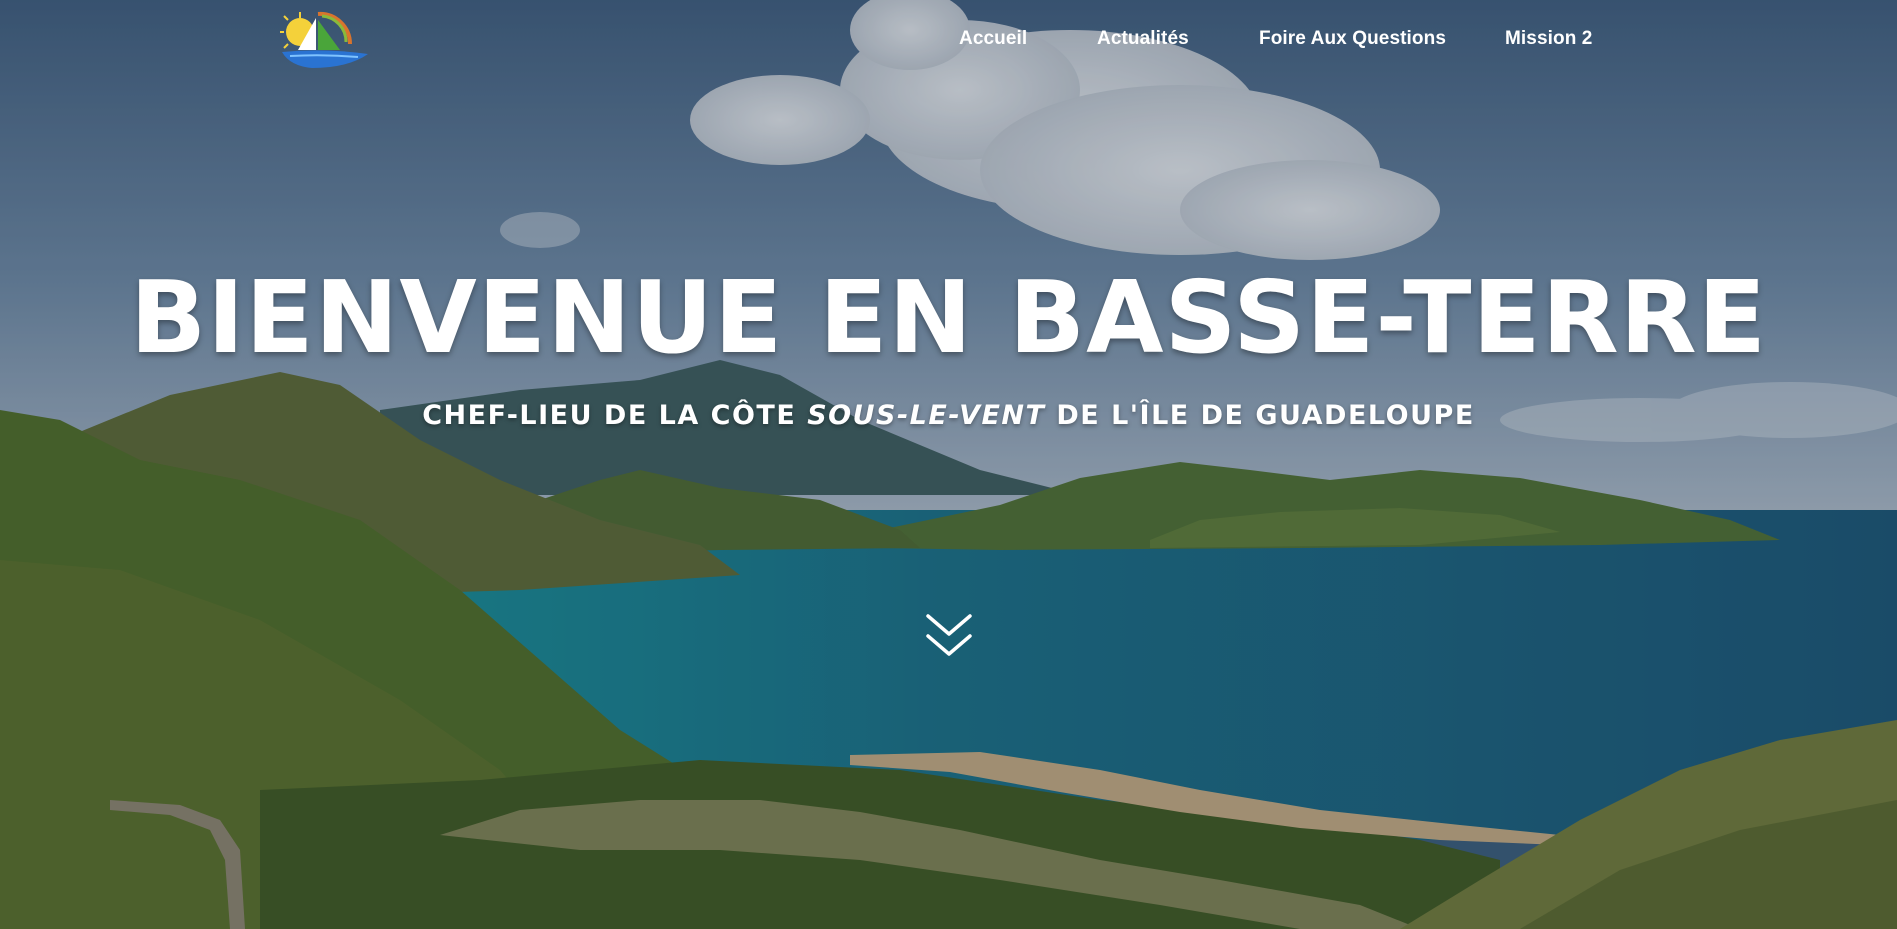  Describe the element at coordinates (1352, 39) in the screenshot. I see `nav-item-faq: Foire Aux Questions` at that location.